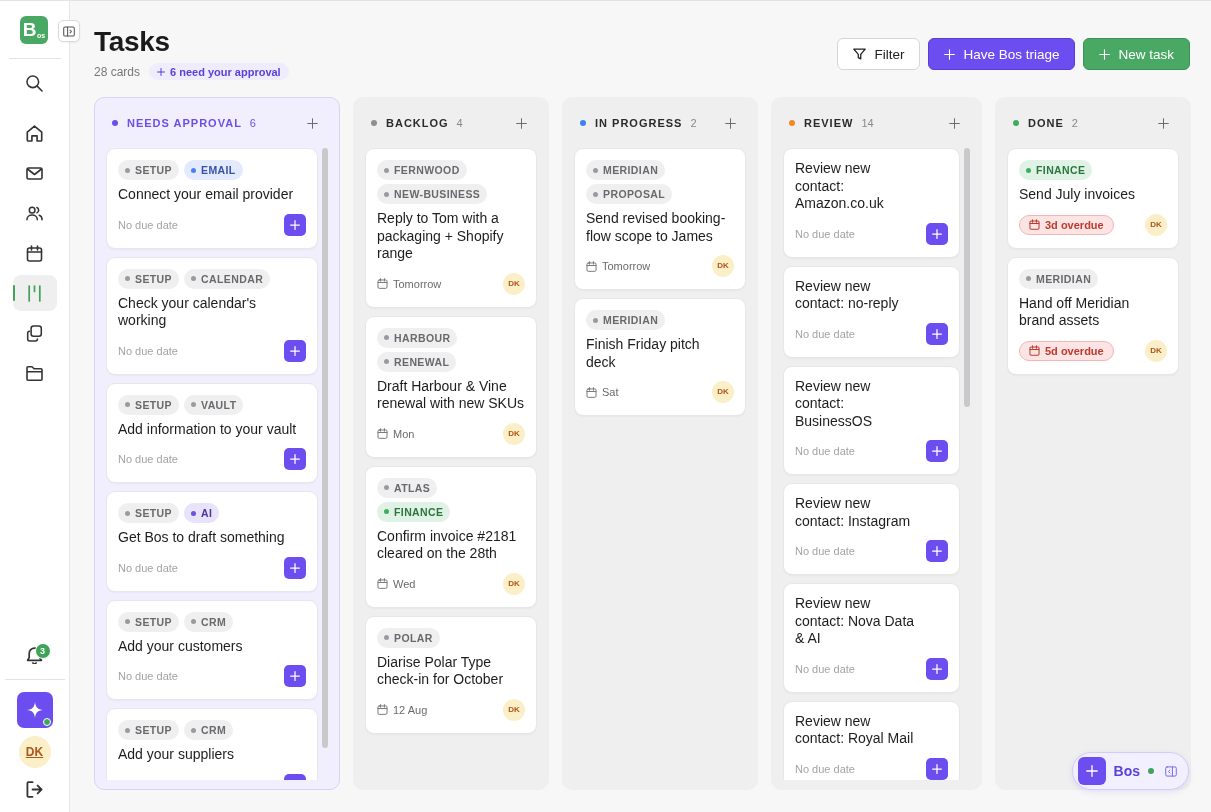 The height and width of the screenshot is (812, 1211). Describe the element at coordinates (422, 337) in the screenshot. I see `tag-label: HARBOUR` at that location.